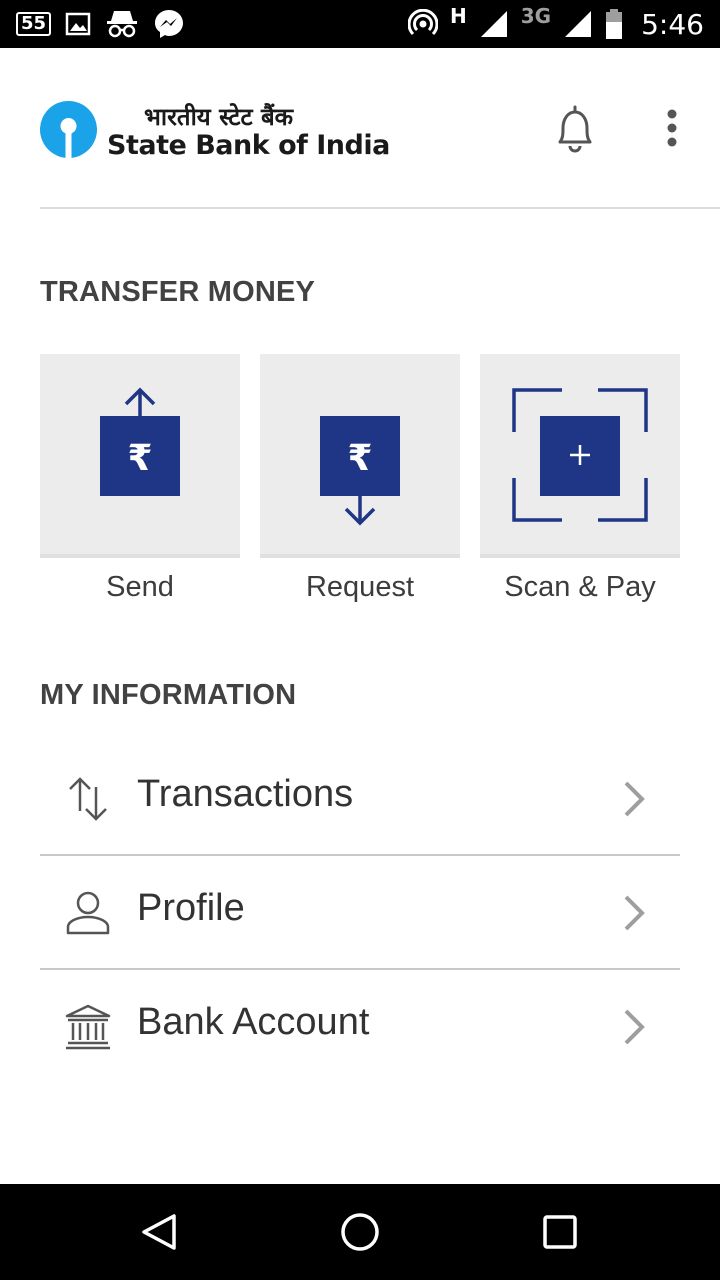 The image size is (720, 1280). Describe the element at coordinates (88, 1027) in the screenshot. I see `bank-icon` at that location.